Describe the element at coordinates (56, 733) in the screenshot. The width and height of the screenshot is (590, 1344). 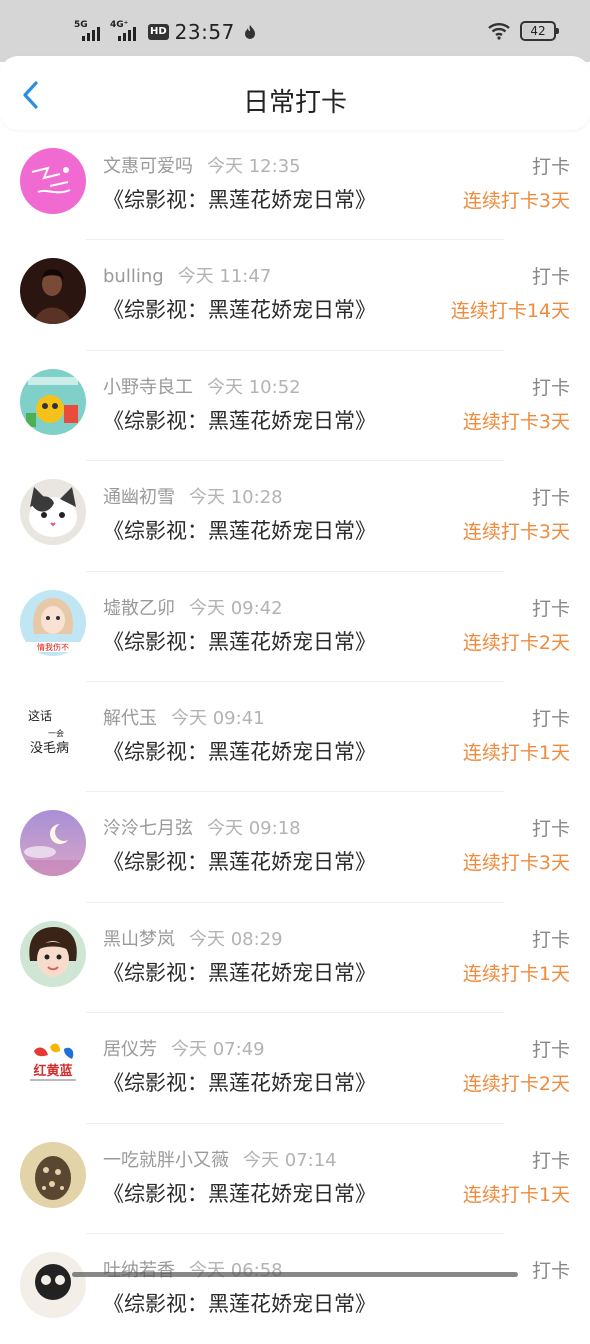
I see `svg-text: 一会` at that location.